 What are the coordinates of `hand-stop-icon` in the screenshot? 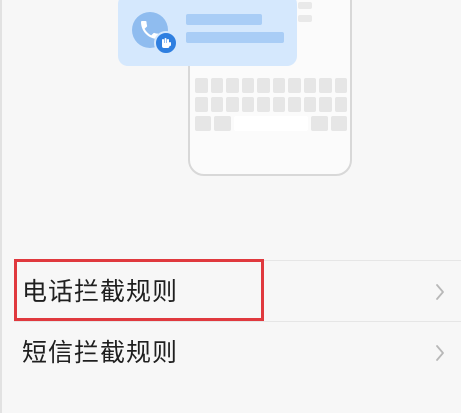 It's located at (166, 43).